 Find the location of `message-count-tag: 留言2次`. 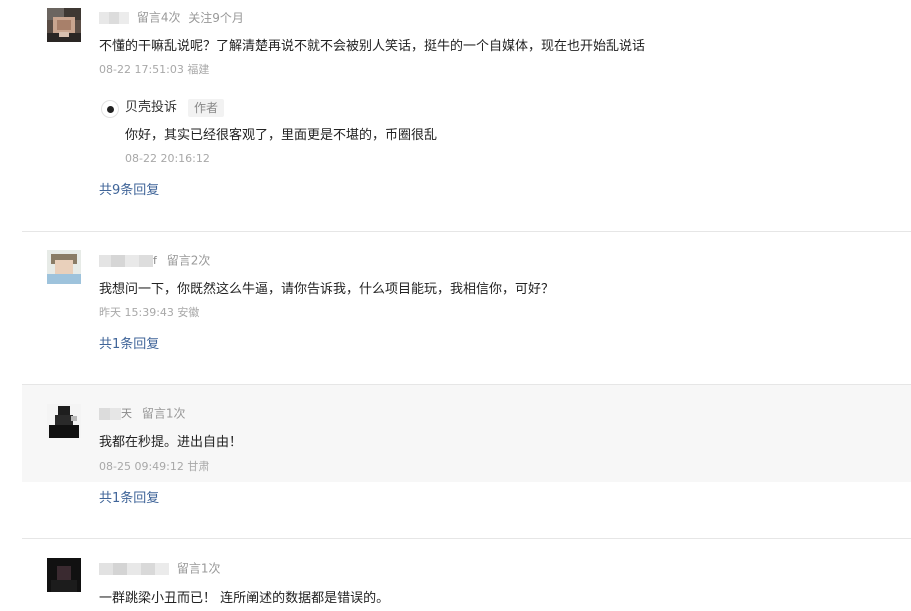

message-count-tag: 留言2次 is located at coordinates (188, 260).